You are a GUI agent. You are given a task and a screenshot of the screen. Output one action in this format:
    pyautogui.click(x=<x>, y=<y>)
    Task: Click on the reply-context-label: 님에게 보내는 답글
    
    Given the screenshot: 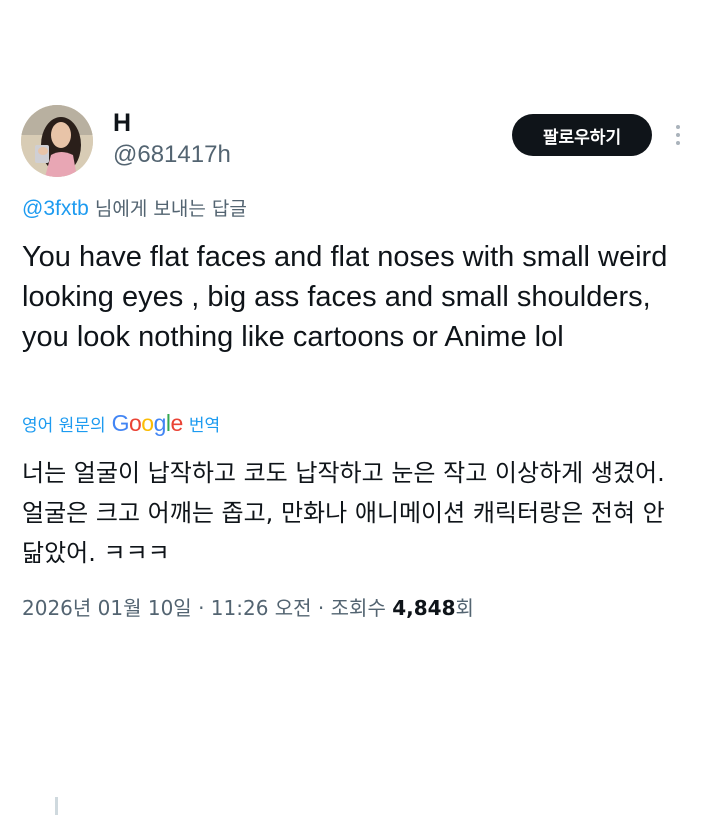 What is the action you would take?
    pyautogui.click(x=167, y=209)
    